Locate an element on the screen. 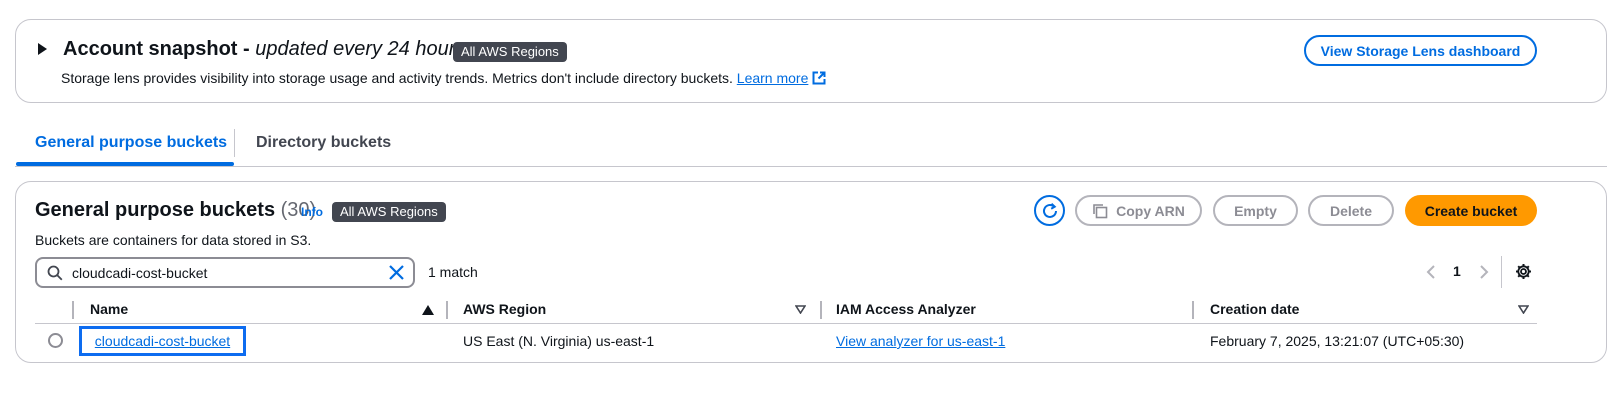 The image size is (1617, 397). bucket-name-cell: cloudcadi-cost-bucket is located at coordinates (162, 341).